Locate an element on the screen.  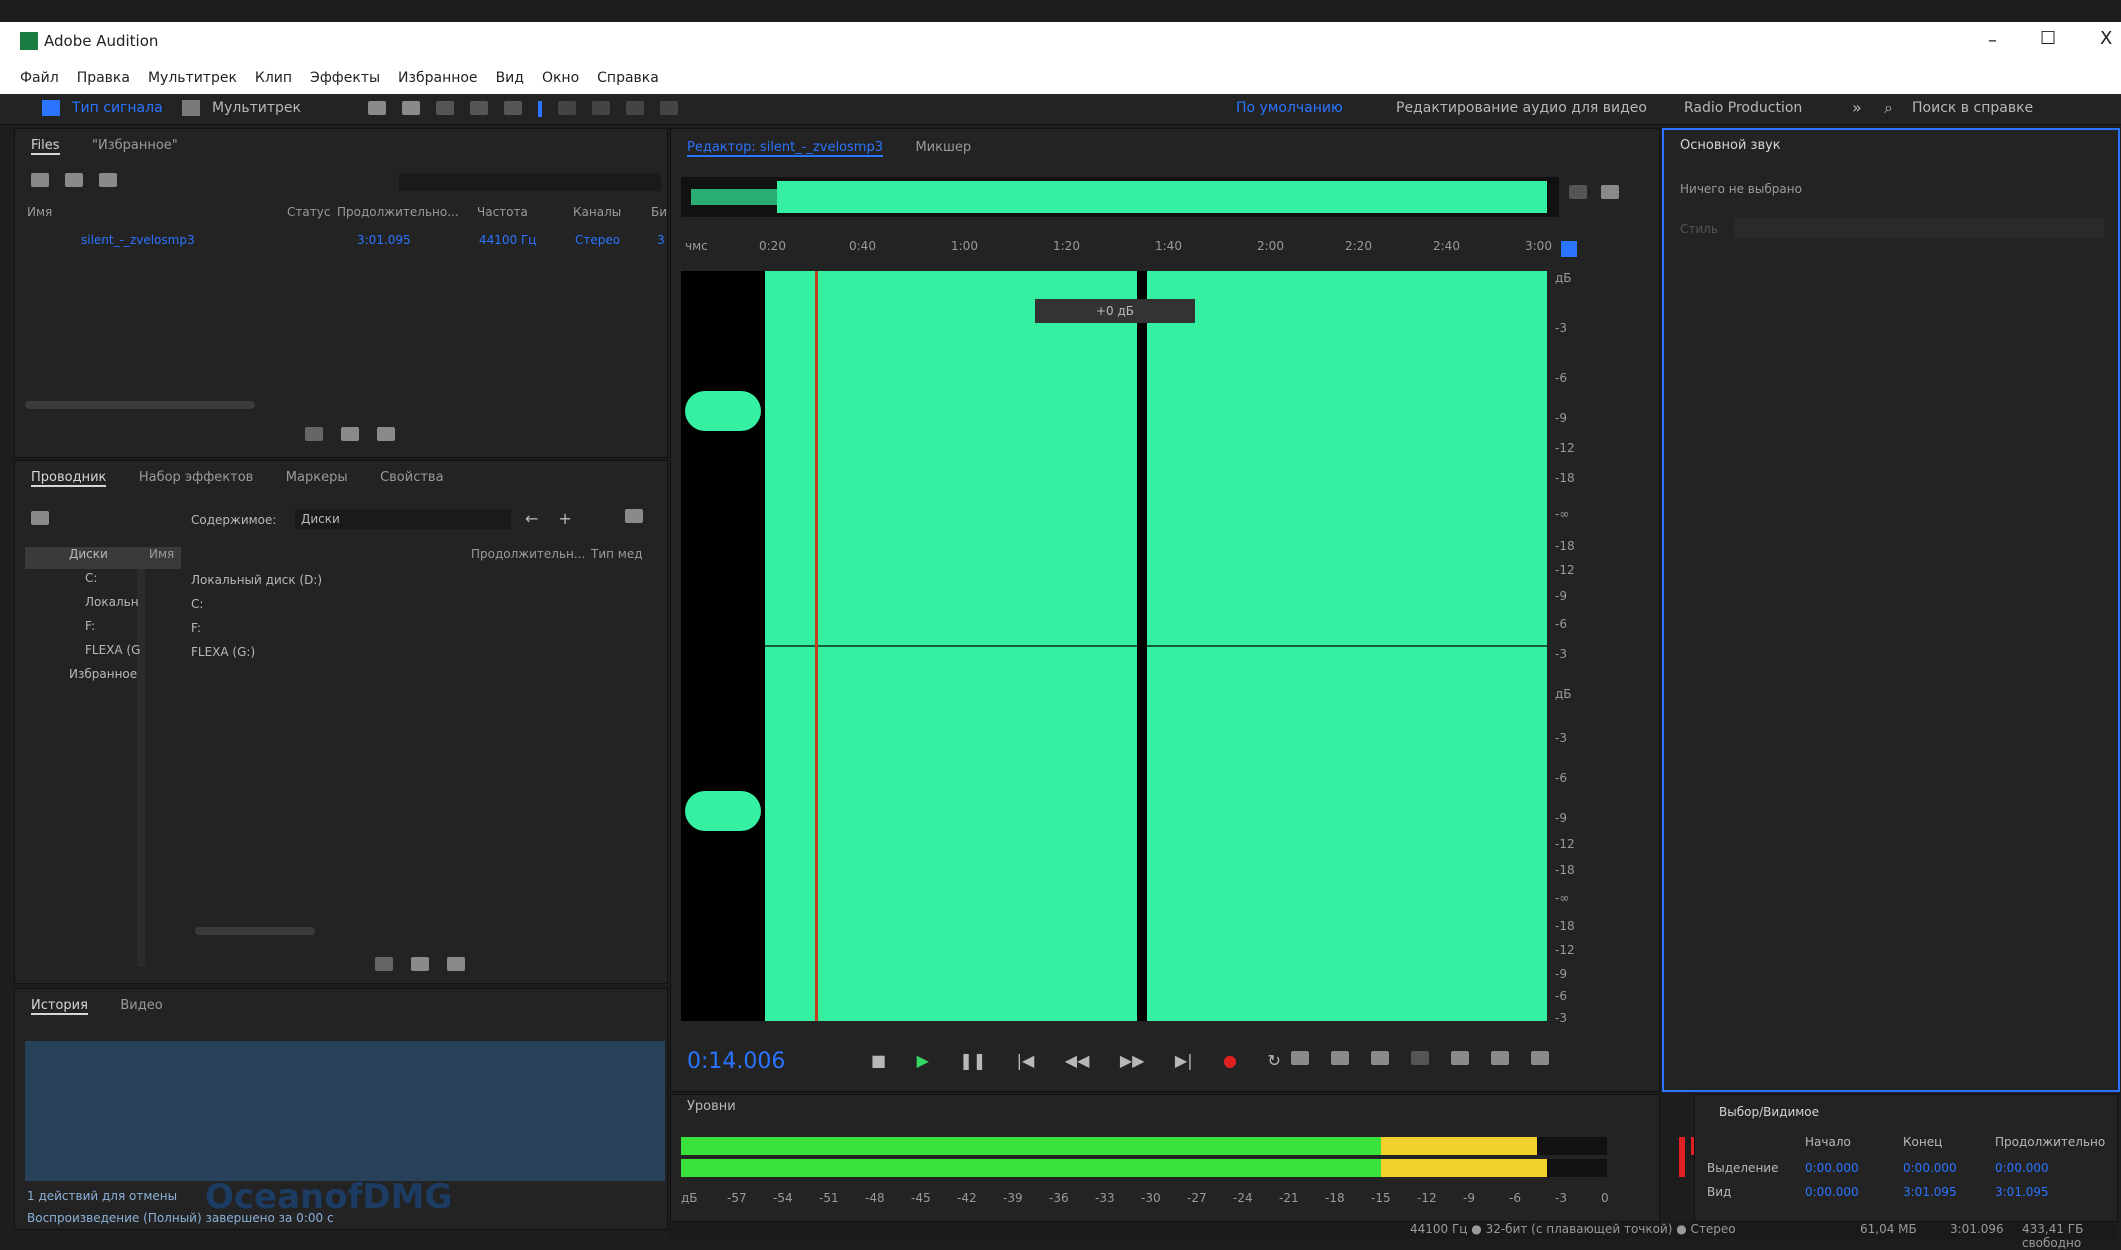
rewind-button: ◀◀ is located at coordinates (1077, 1060).